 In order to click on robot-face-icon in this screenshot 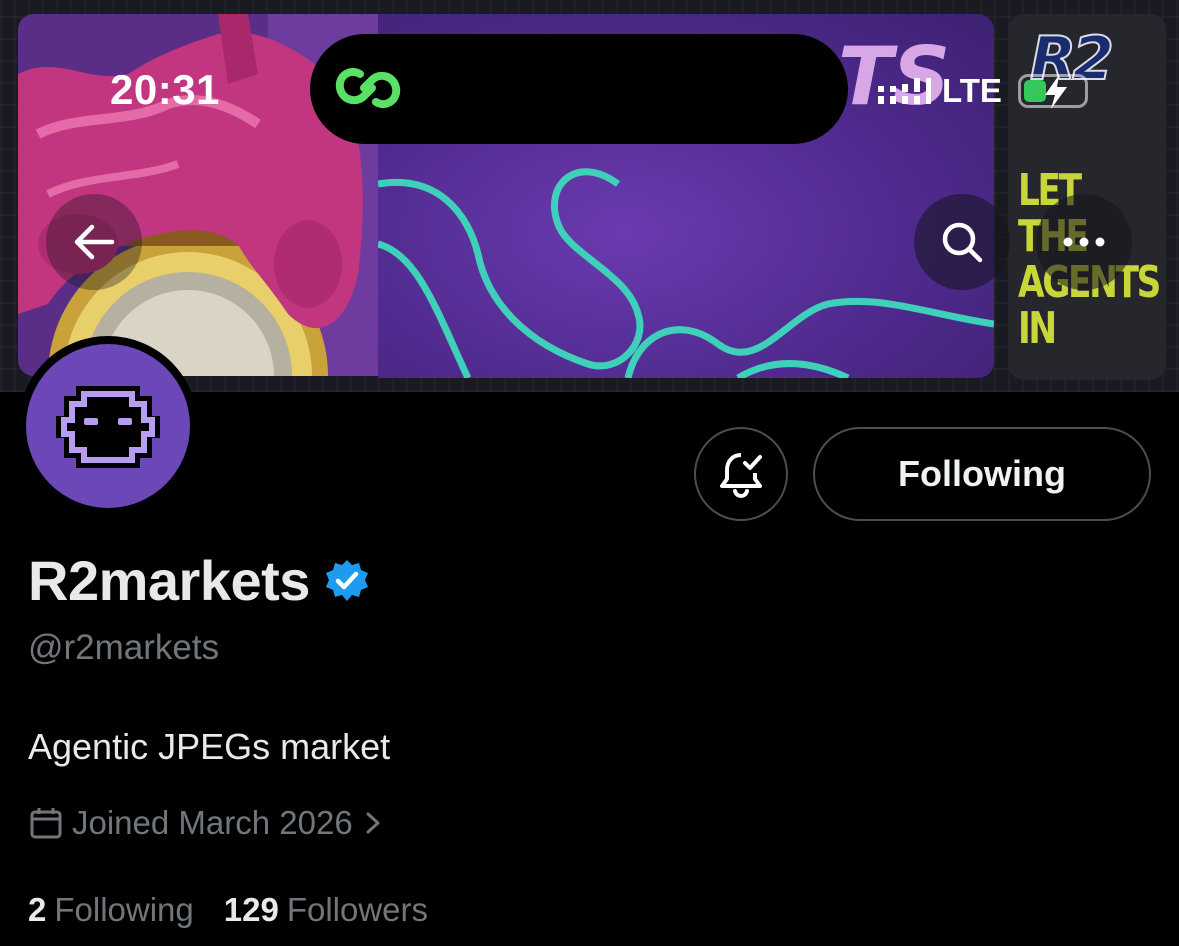, I will do `click(108, 427)`.